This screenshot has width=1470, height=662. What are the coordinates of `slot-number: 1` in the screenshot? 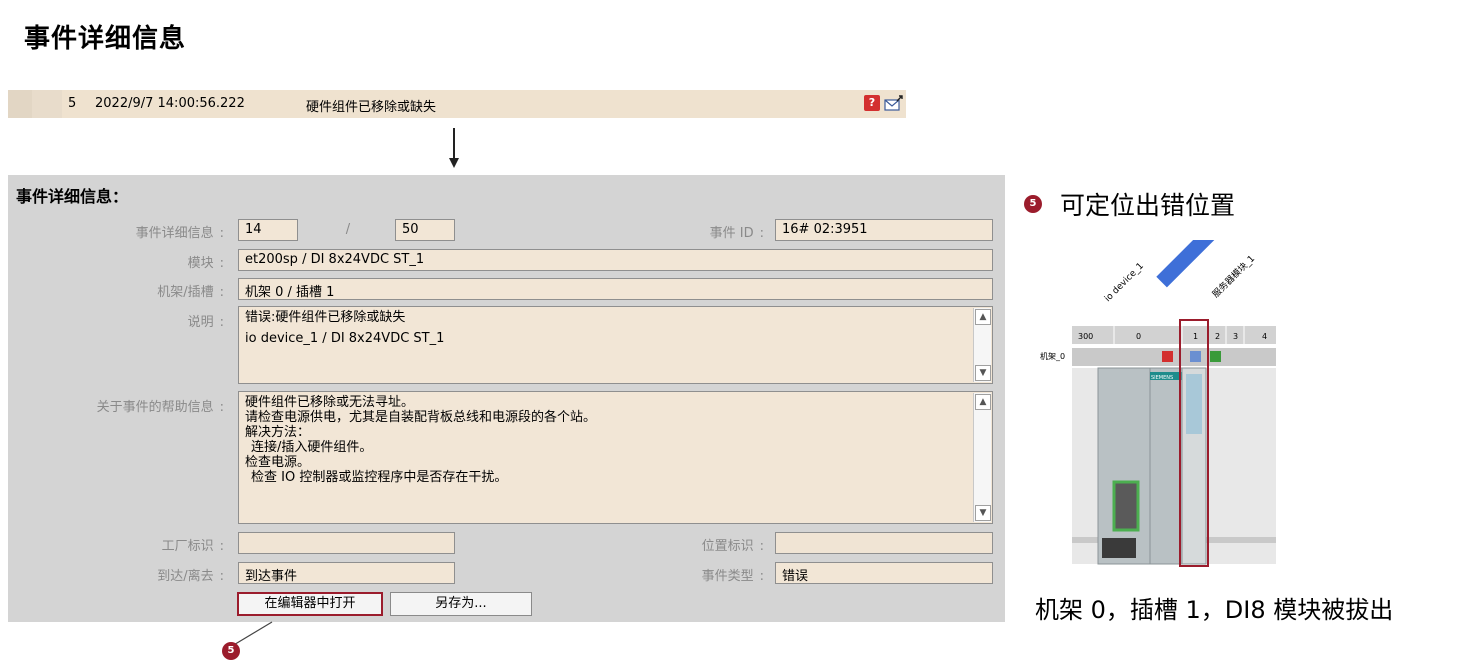 It's located at (1195, 336).